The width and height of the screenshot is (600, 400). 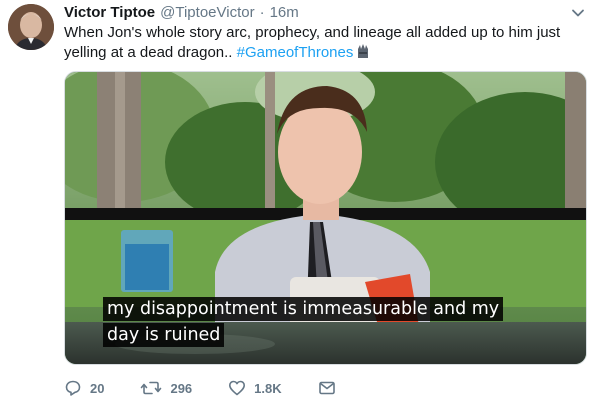 I want to click on iron-throne-icon, so click(x=363, y=51).